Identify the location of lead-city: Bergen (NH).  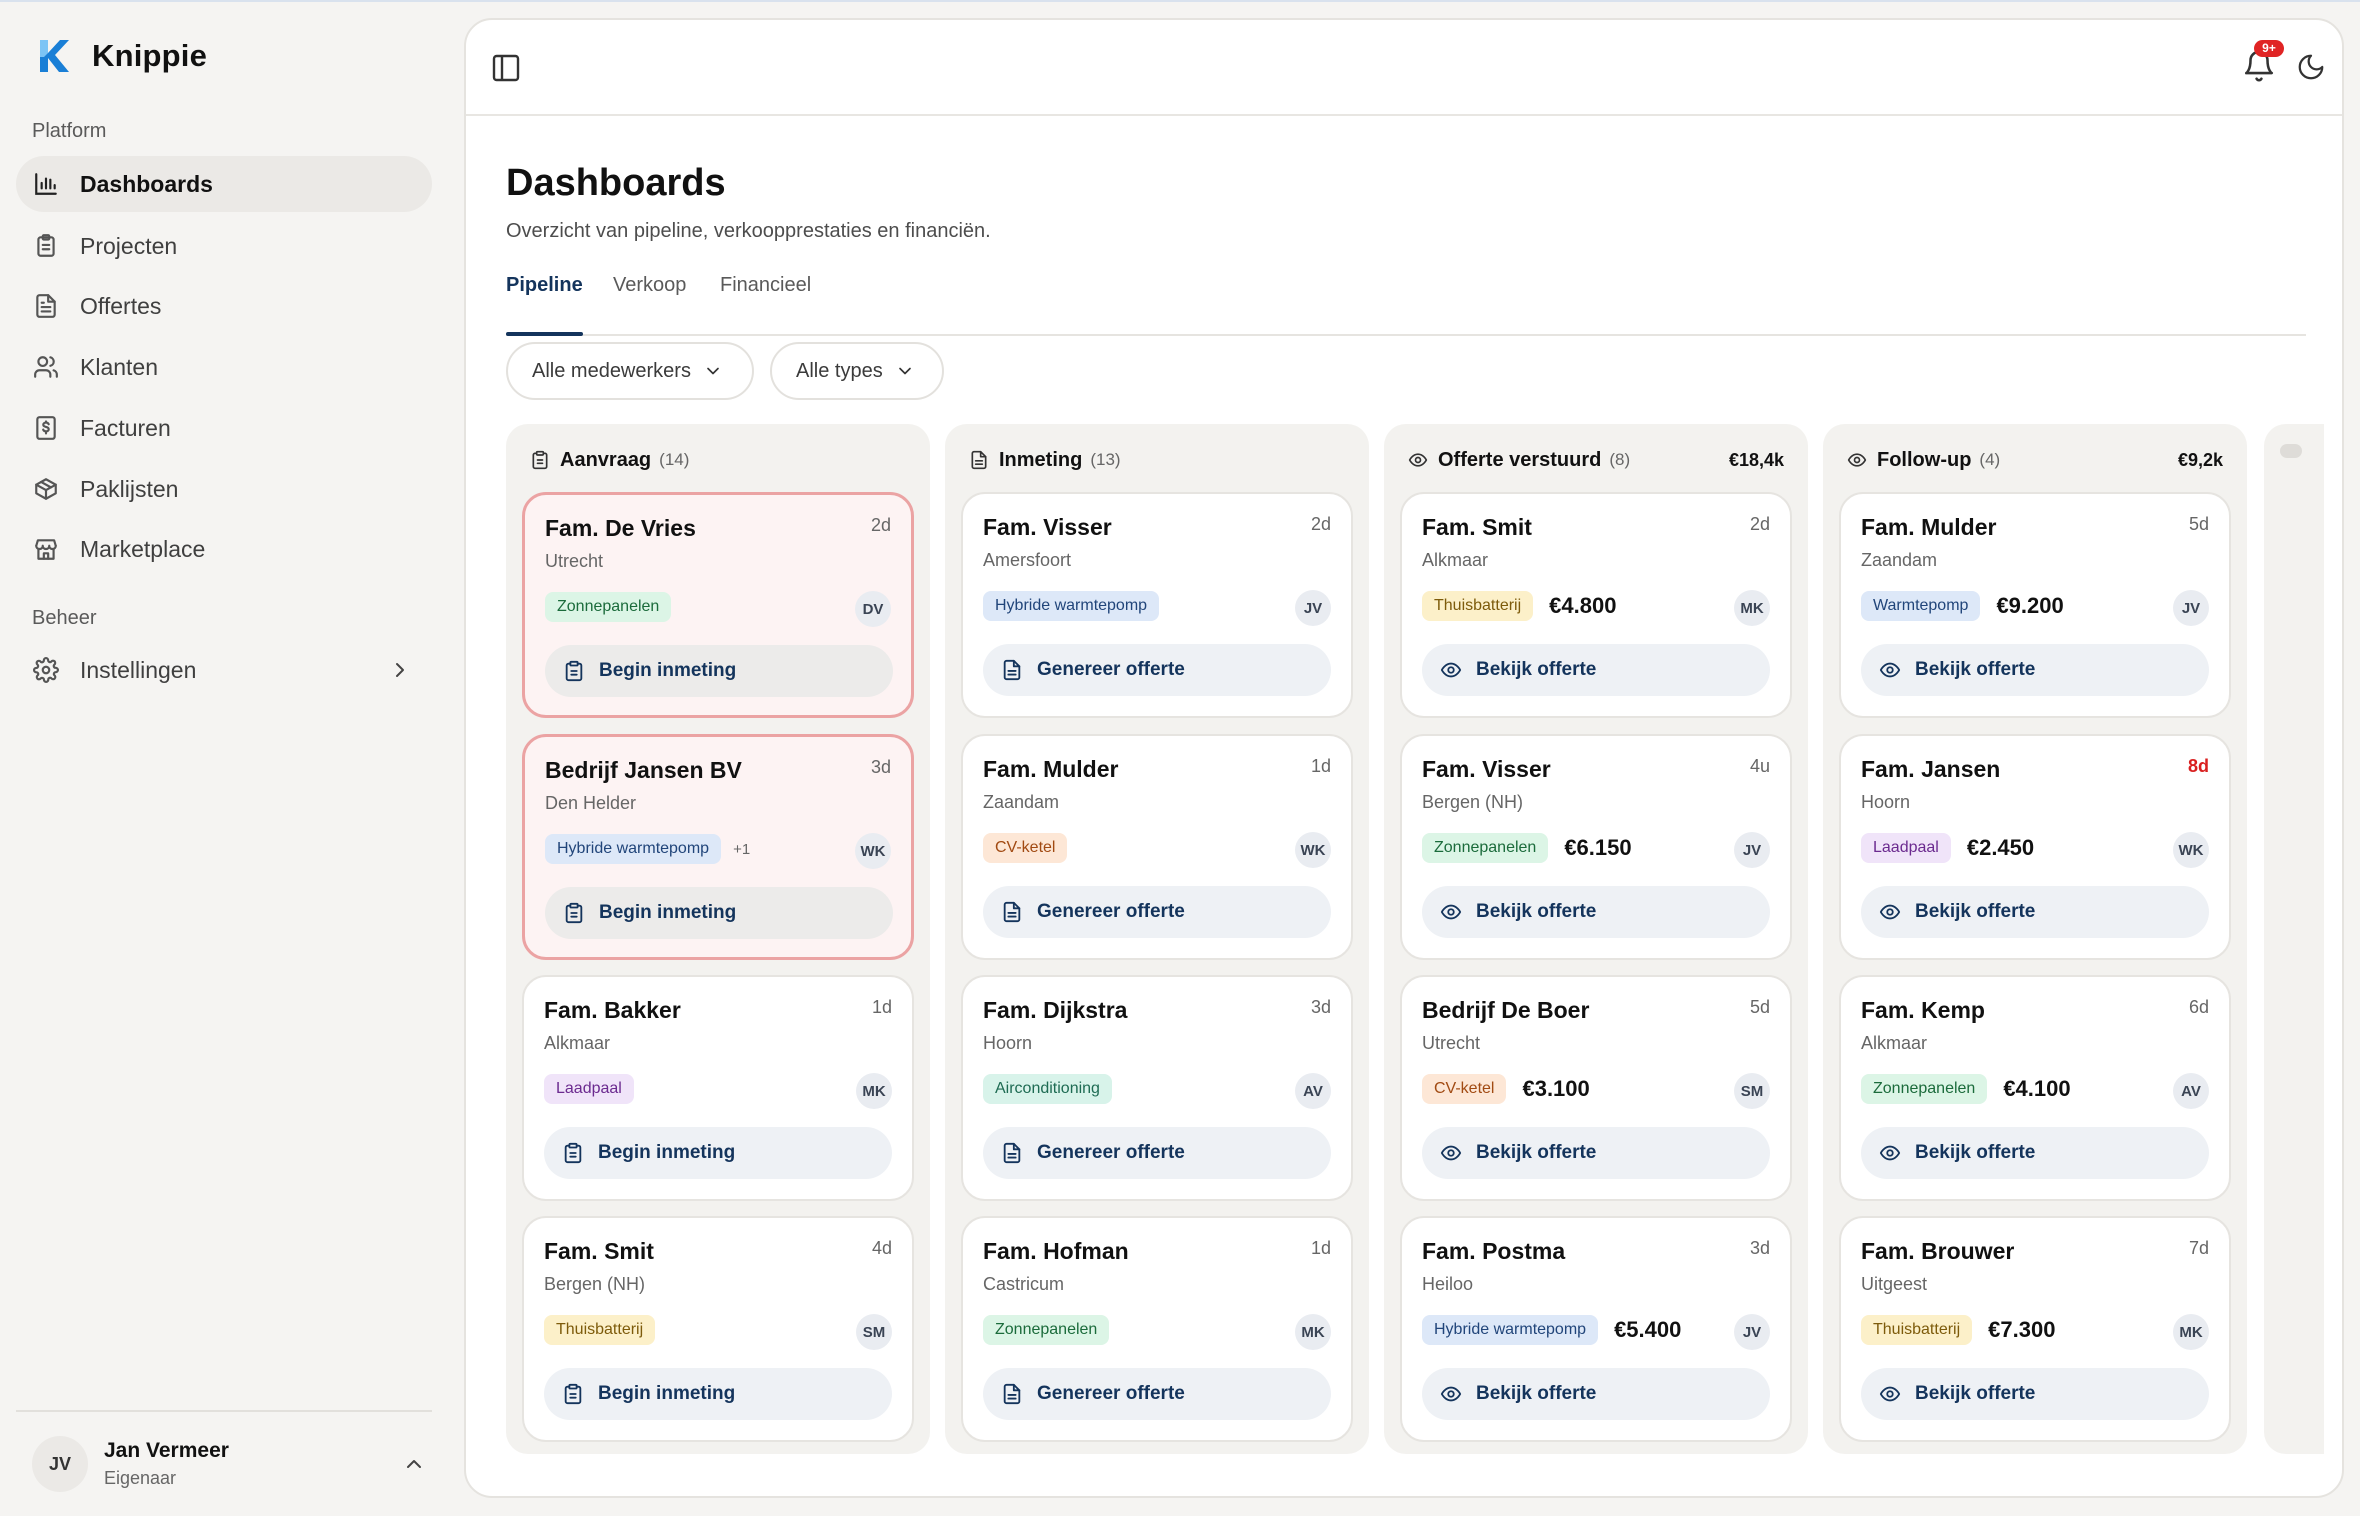
(595, 1284).